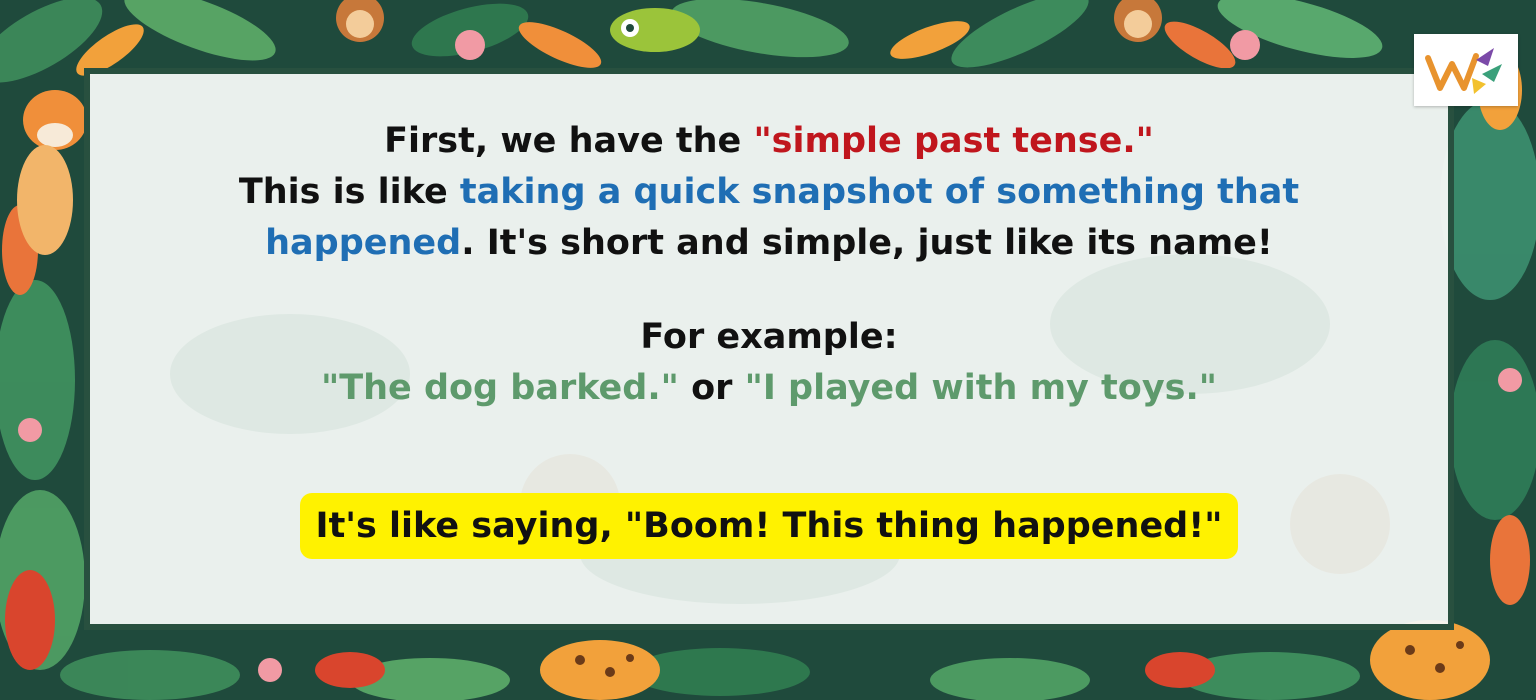  I want to click on brand-logo, so click(1466, 70).